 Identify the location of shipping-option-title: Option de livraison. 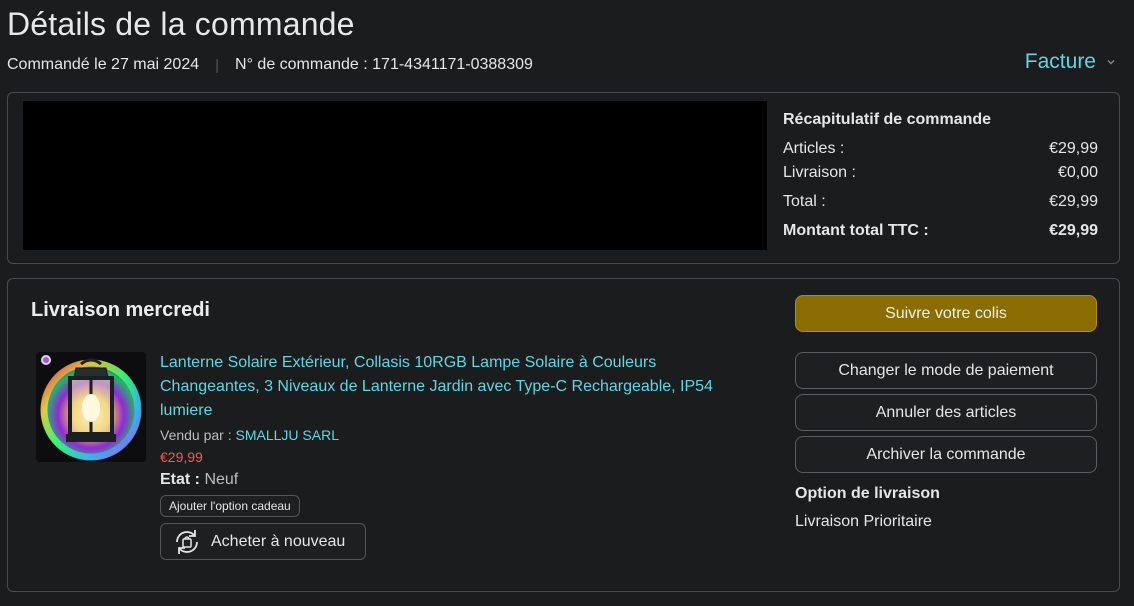
(867, 493).